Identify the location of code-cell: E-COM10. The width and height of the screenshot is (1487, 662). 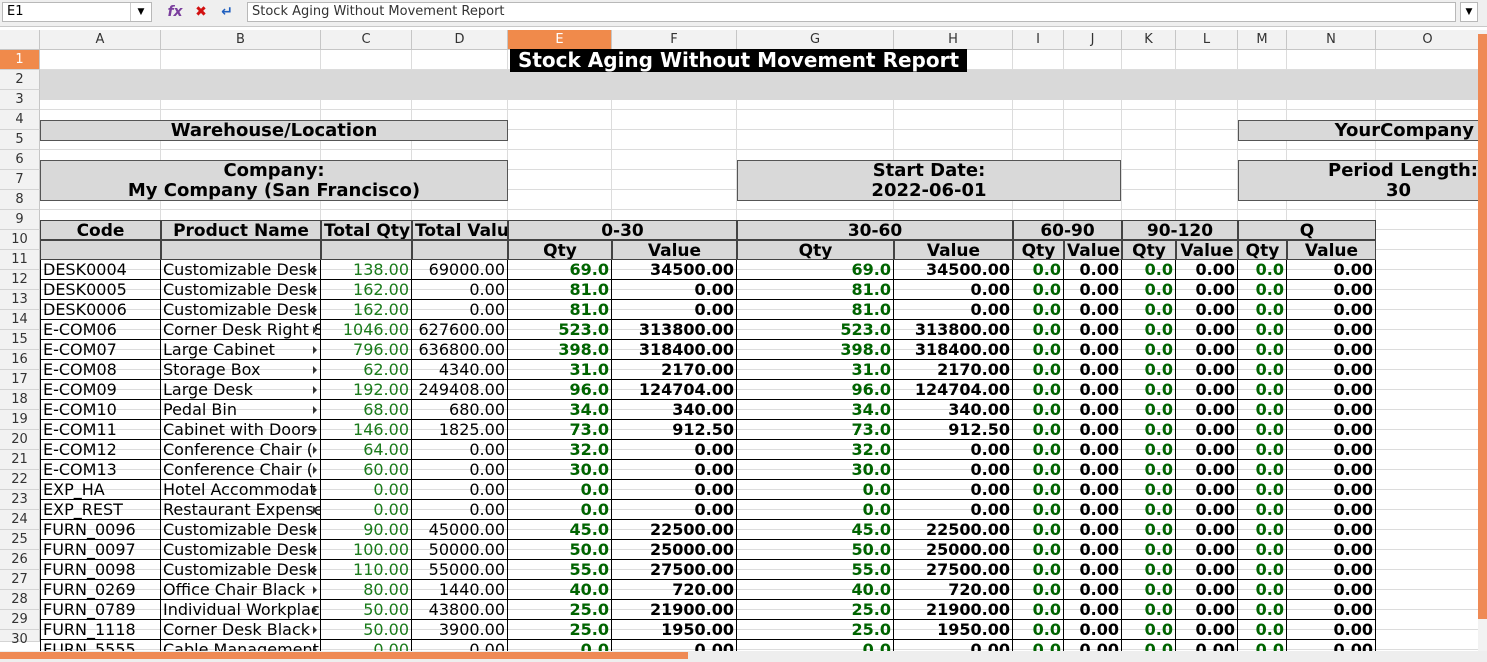
(100, 410).